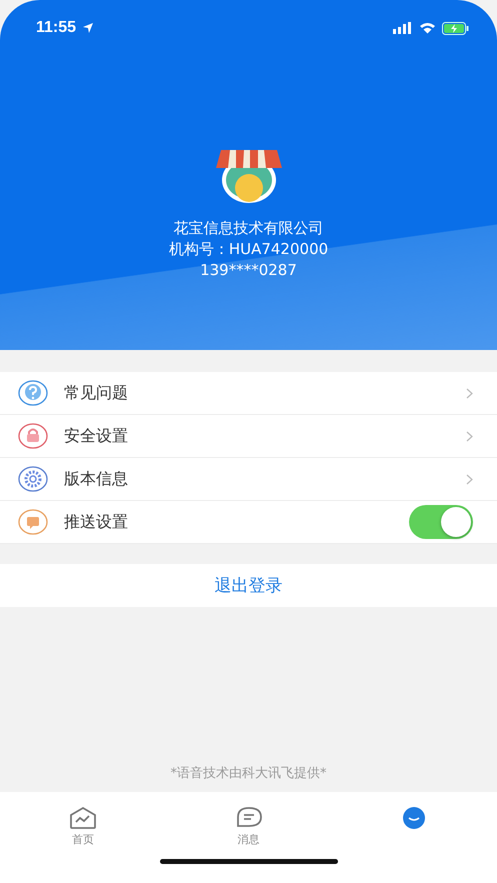 This screenshot has width=497, height=883. I want to click on menu-row: 版本信息, so click(248, 479).